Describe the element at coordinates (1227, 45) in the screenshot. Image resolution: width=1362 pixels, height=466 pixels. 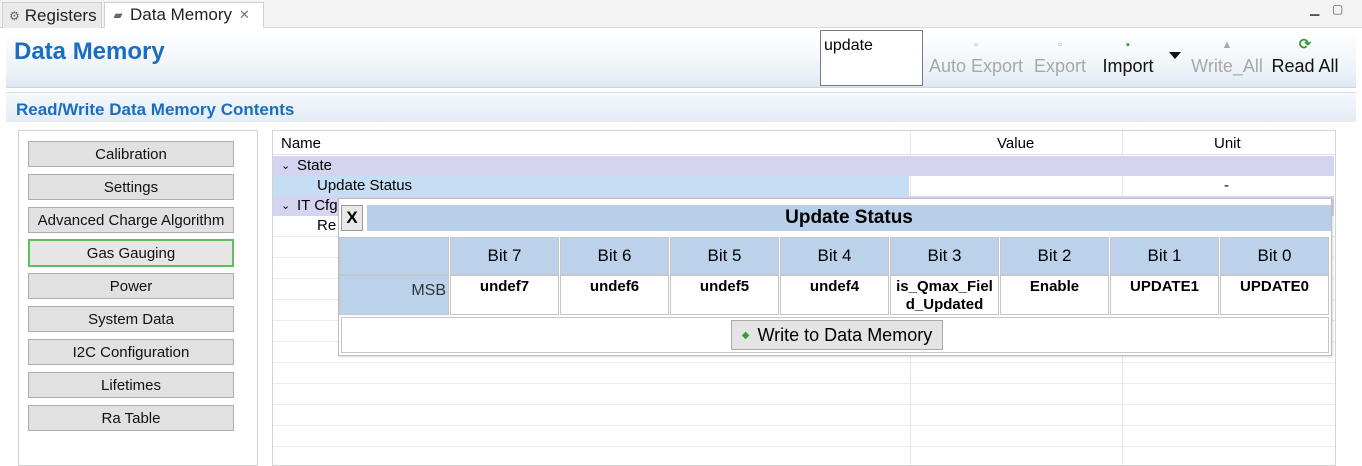
I see `arrow-up-icon: ▲` at that location.